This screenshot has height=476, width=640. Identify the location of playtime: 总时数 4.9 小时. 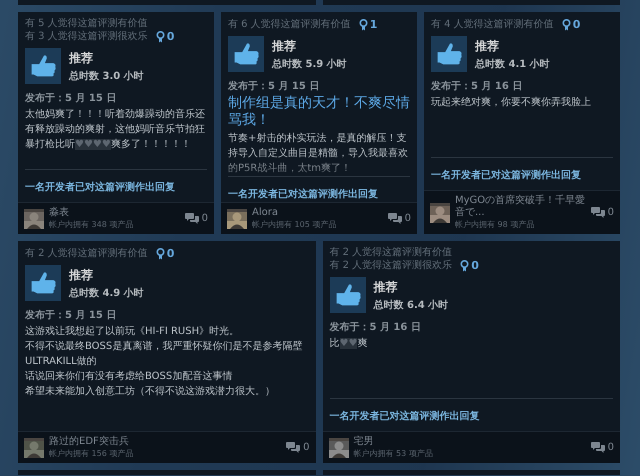
(106, 293).